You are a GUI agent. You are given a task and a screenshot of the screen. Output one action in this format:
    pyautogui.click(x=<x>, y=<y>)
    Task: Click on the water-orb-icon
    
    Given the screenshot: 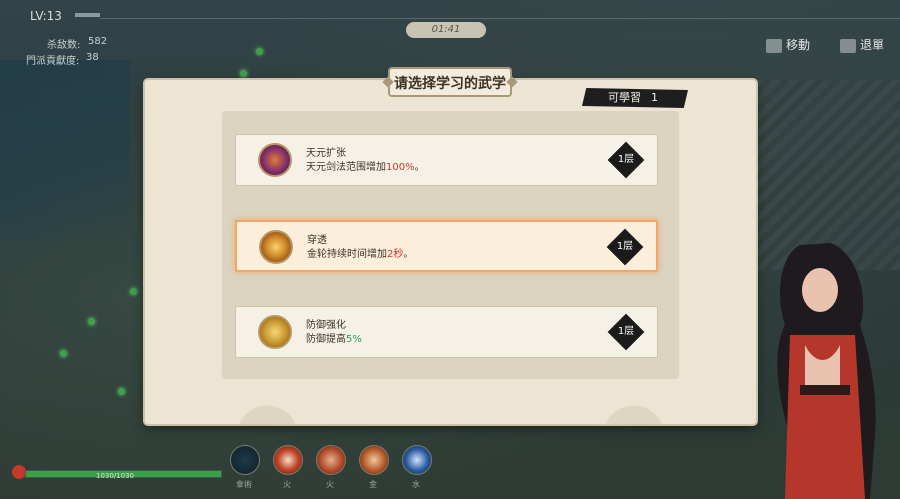 What is the action you would take?
    pyautogui.click(x=417, y=460)
    